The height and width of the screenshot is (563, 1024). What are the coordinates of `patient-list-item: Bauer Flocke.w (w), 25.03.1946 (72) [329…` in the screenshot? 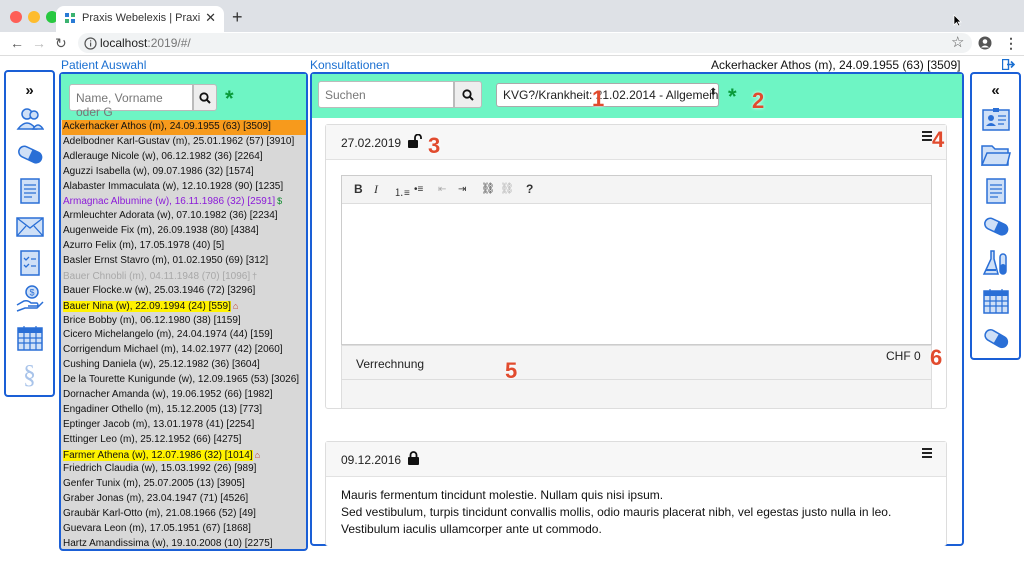 It's located at (184, 291).